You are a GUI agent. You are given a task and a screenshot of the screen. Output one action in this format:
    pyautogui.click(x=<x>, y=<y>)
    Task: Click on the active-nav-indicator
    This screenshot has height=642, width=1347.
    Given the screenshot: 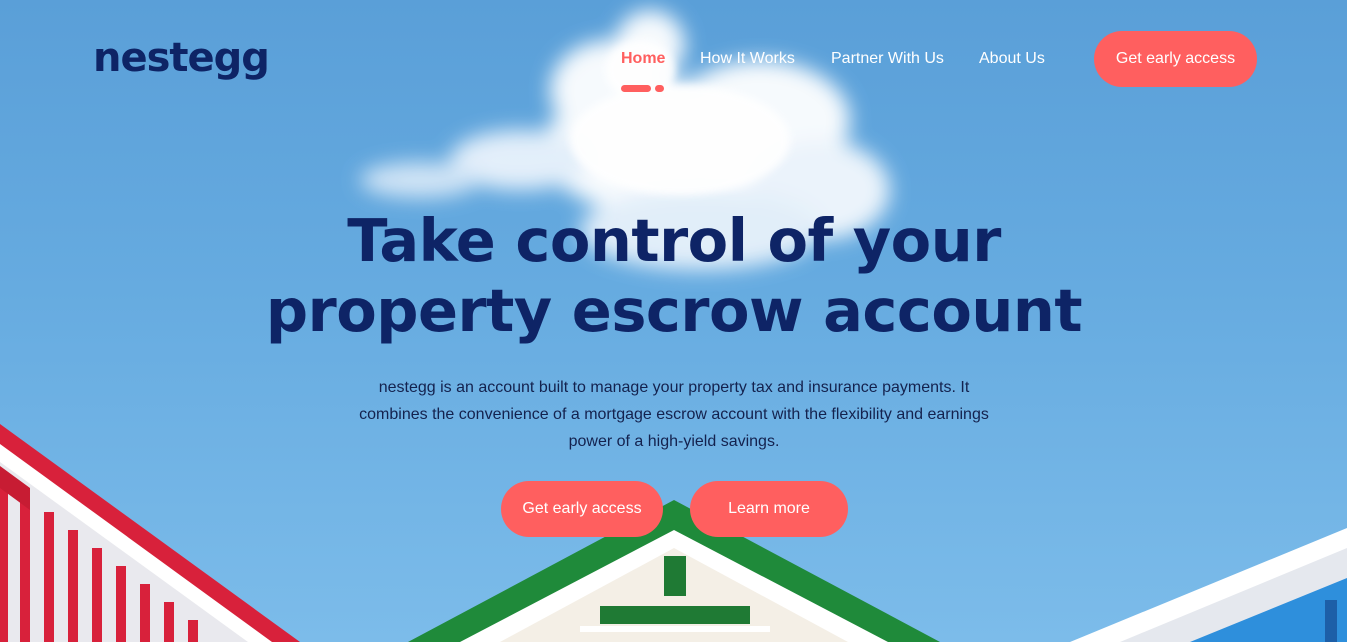 What is the action you would take?
    pyautogui.click(x=643, y=88)
    